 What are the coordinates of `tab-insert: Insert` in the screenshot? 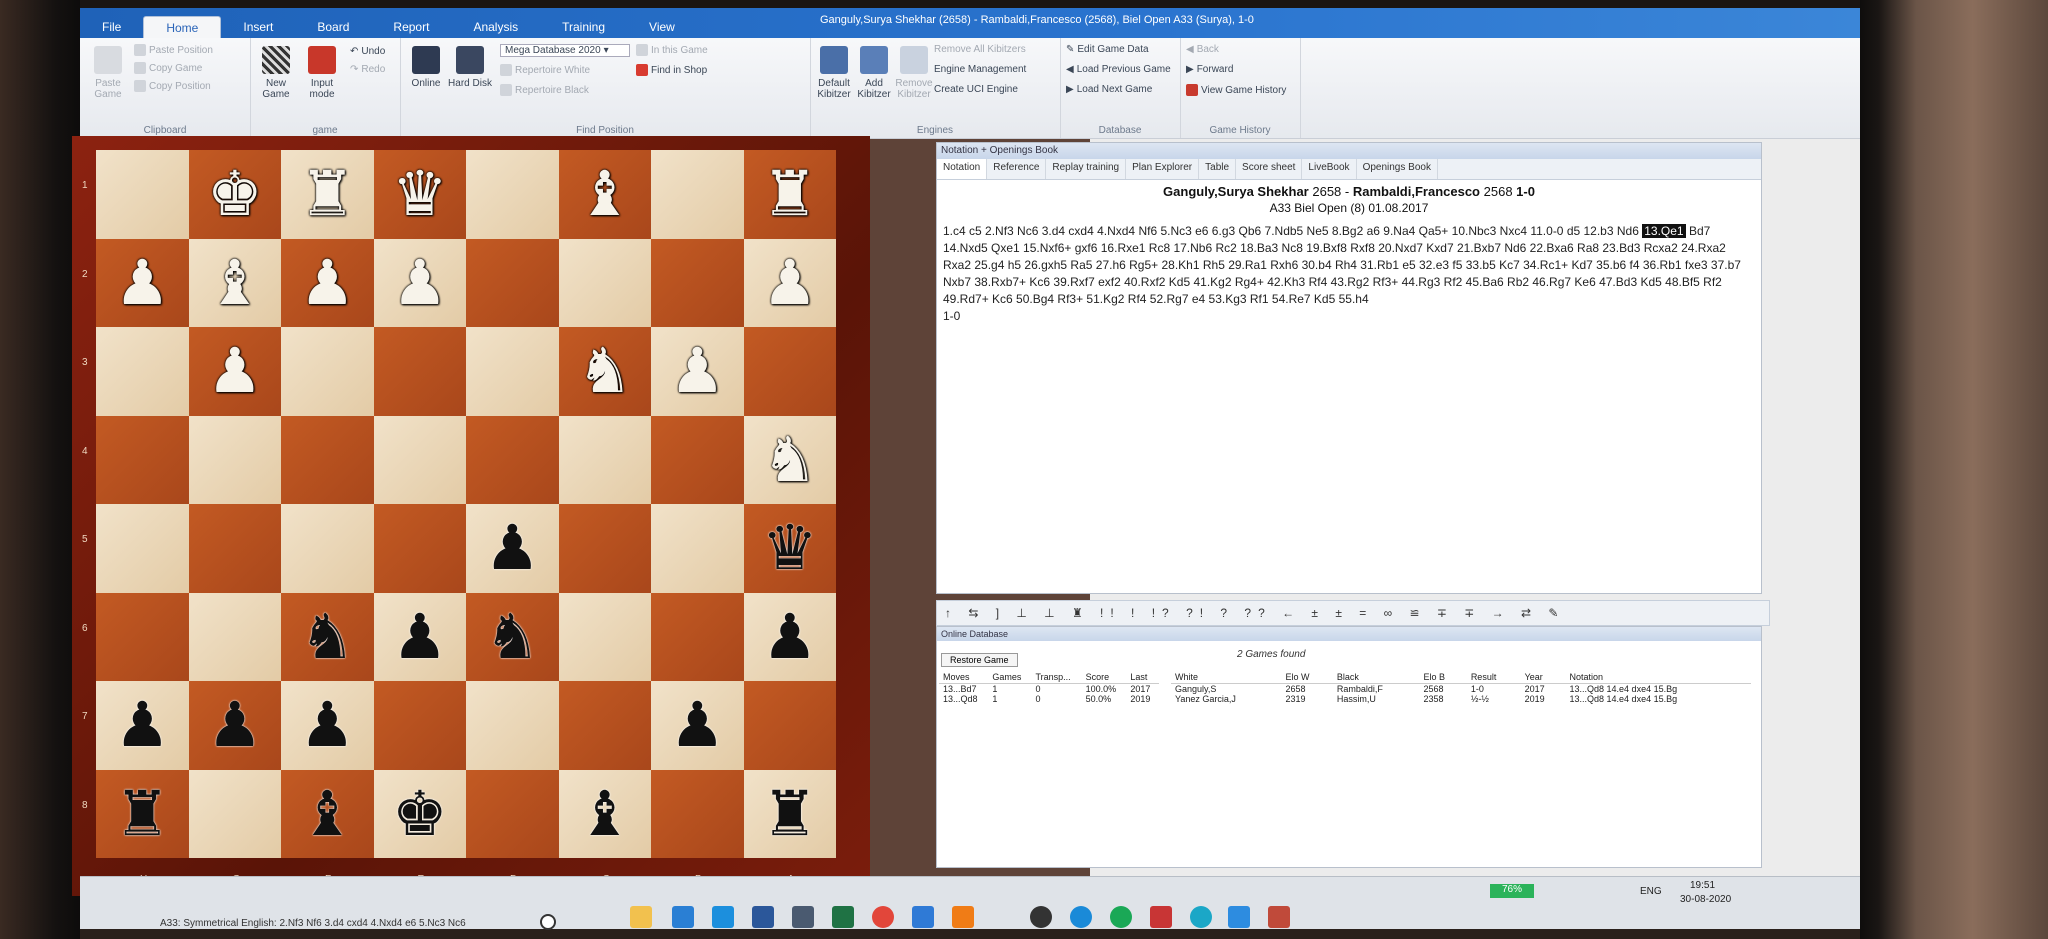 It's located at (258, 28).